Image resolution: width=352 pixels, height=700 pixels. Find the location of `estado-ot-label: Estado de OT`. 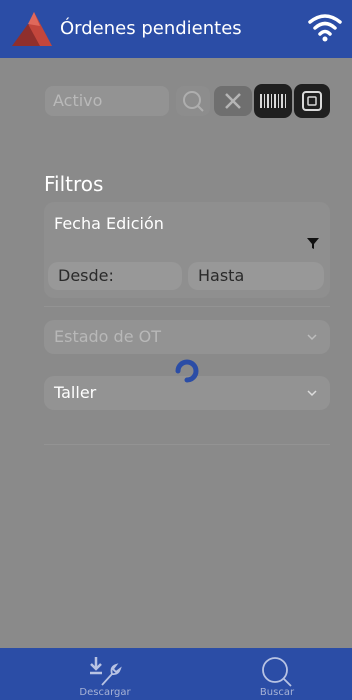

estado-ot-label: Estado de OT is located at coordinates (108, 336).